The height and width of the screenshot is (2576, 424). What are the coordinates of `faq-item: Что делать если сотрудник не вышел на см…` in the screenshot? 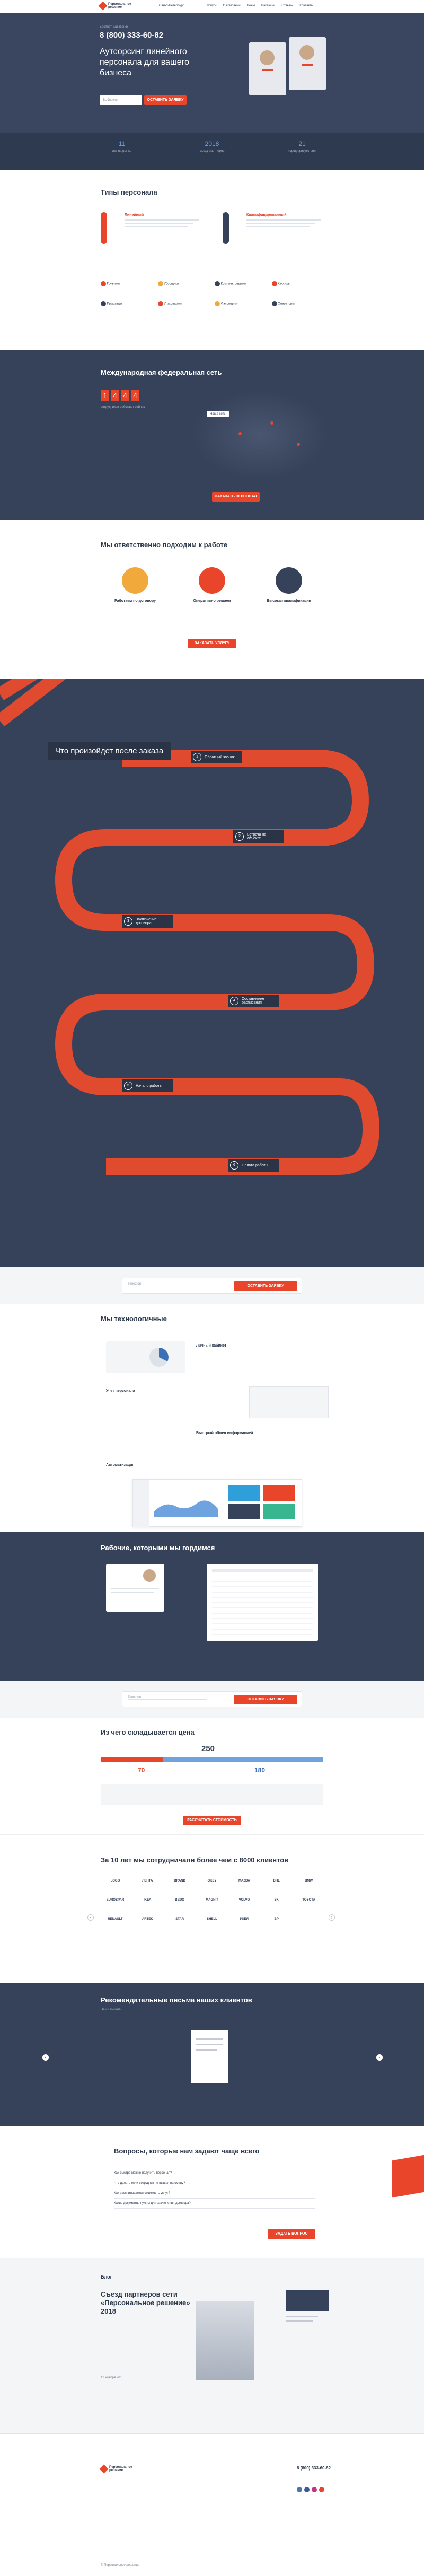 It's located at (215, 2183).